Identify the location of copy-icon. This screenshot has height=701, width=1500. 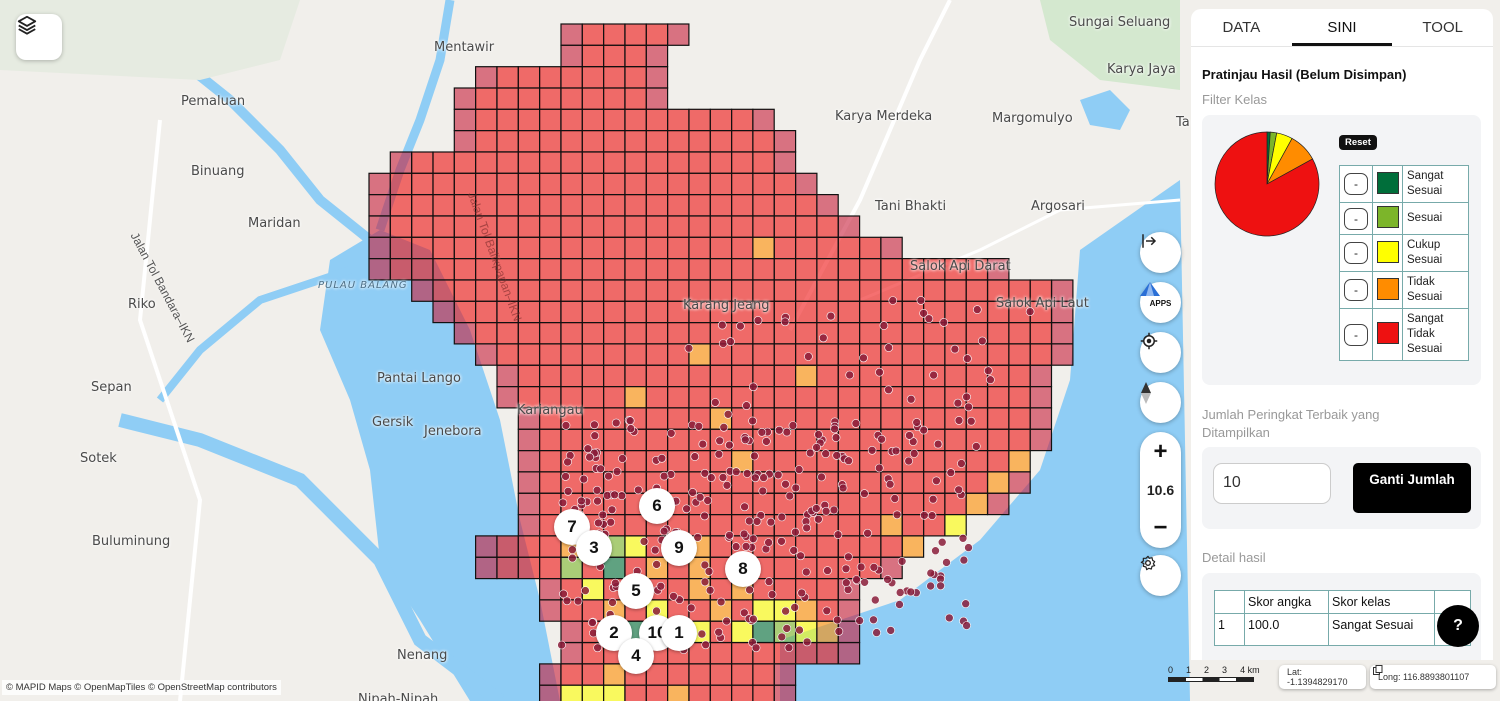
(1378, 670).